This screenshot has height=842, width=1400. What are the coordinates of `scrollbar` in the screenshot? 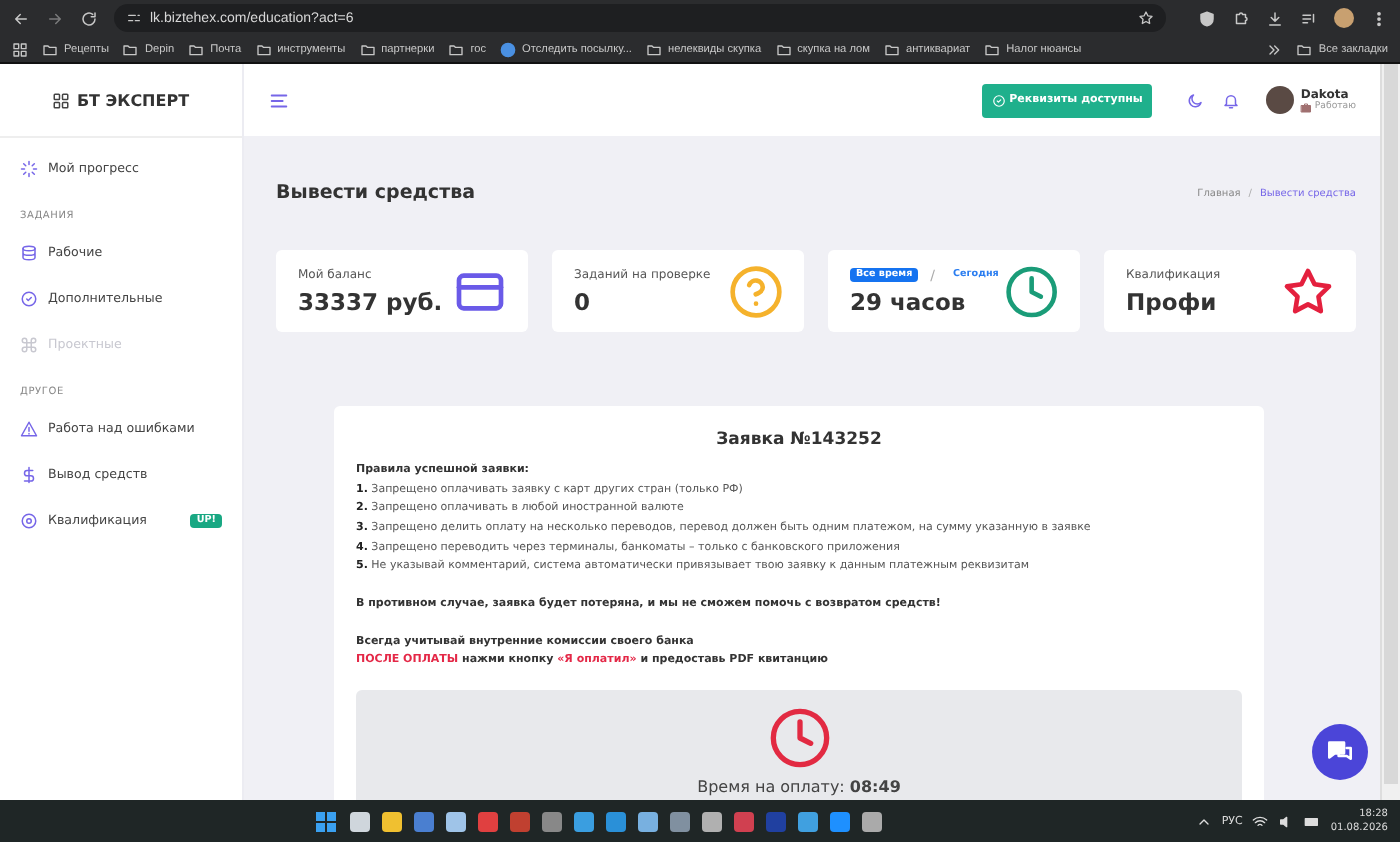 It's located at (1390, 432).